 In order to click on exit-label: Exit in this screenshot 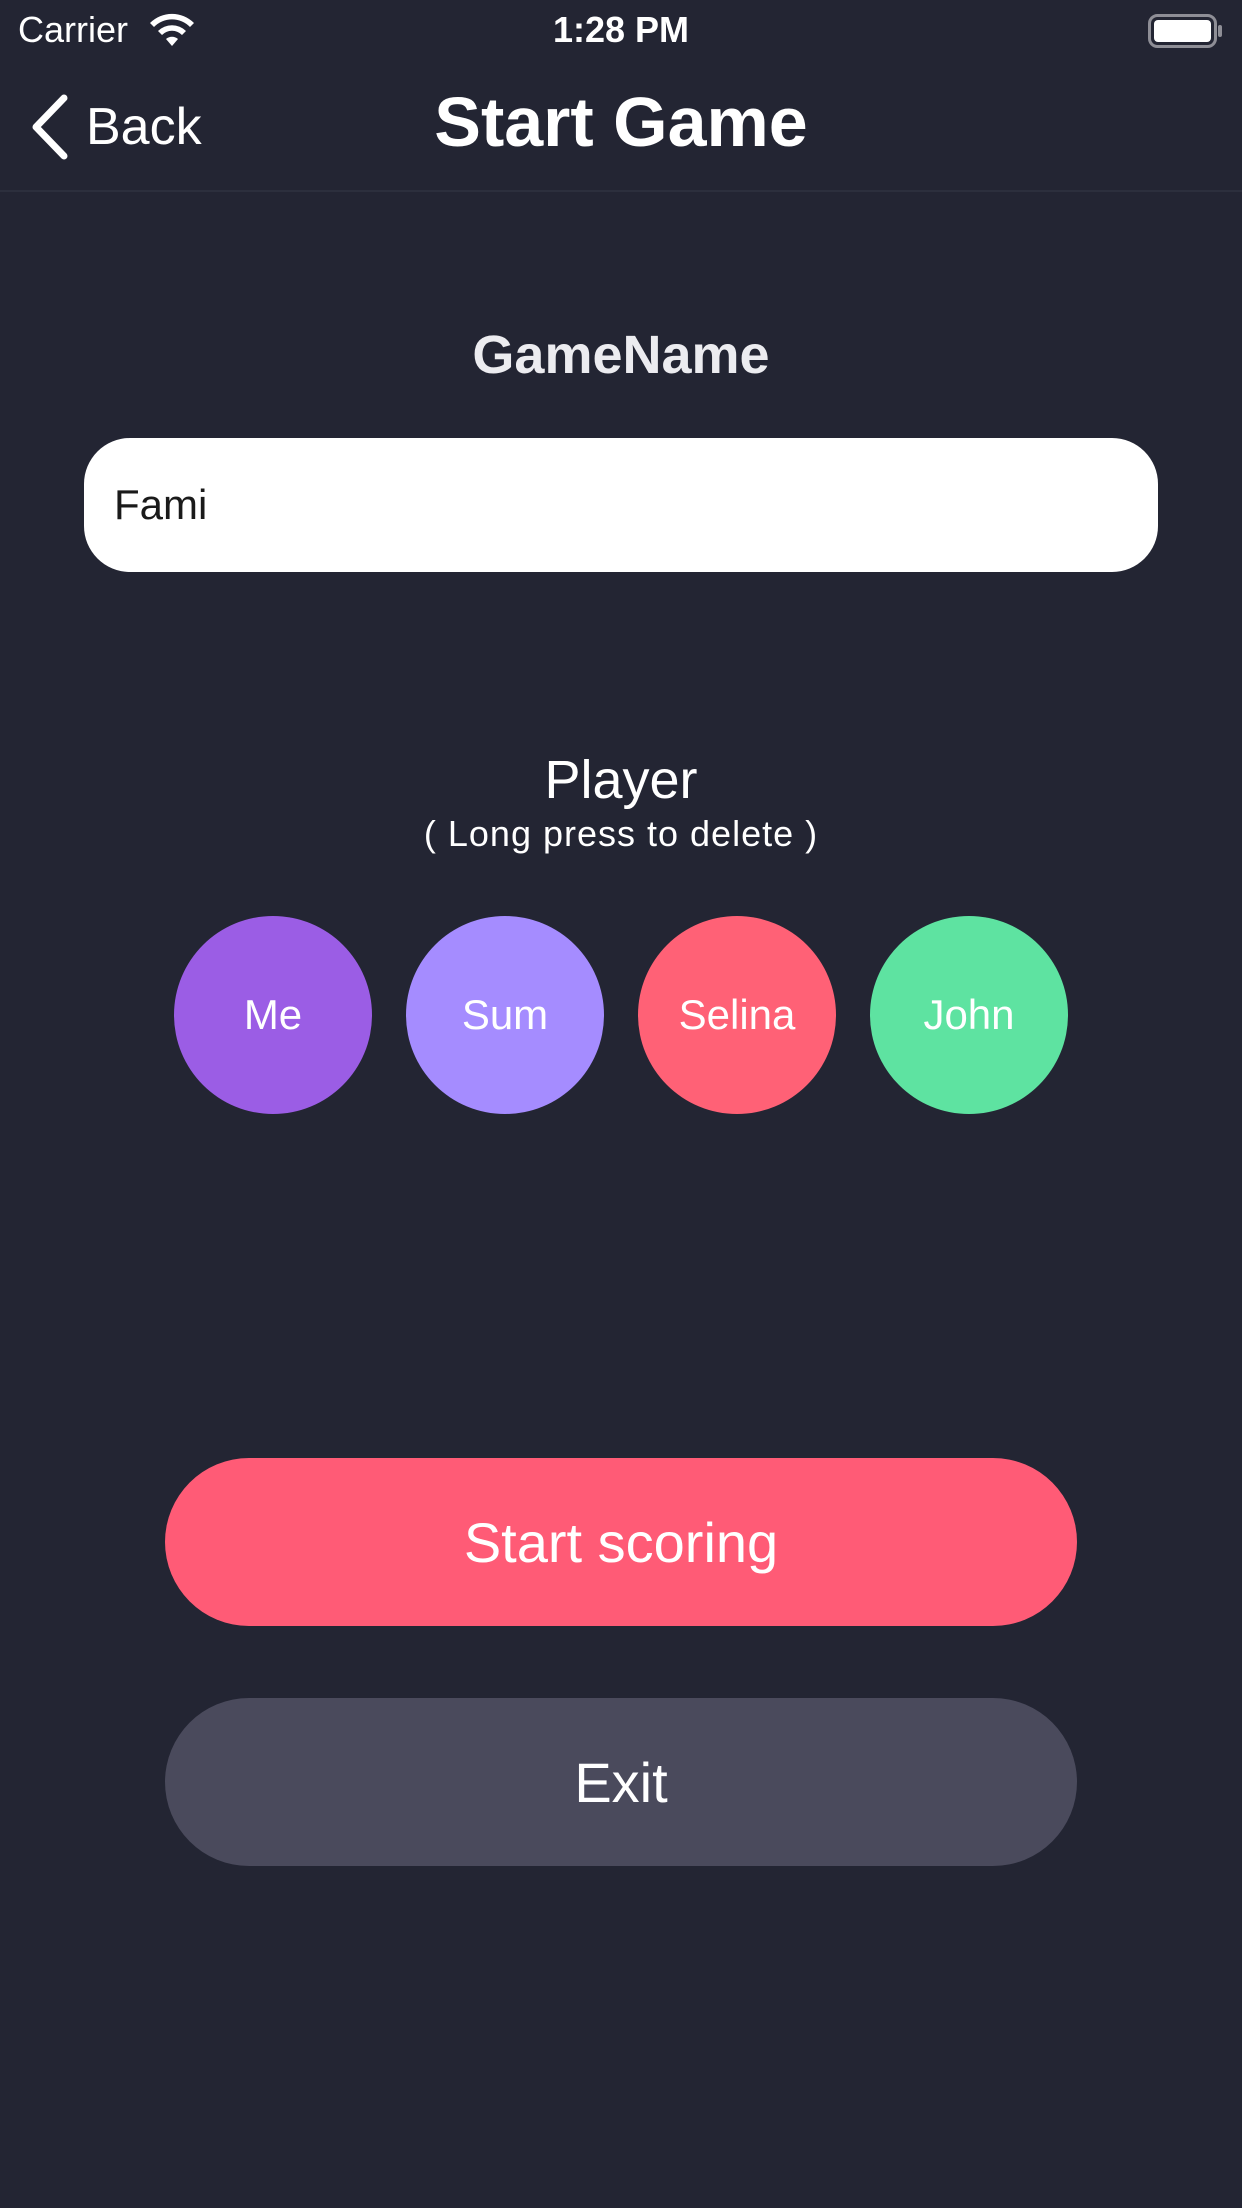, I will do `click(621, 1782)`.